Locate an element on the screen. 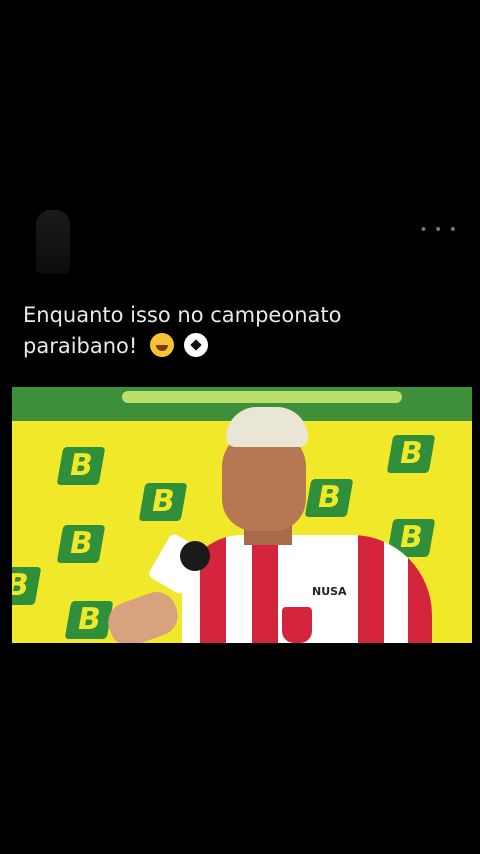 The width and height of the screenshot is (480, 854). tweet-text-line2: paraibano! is located at coordinates (80, 346).